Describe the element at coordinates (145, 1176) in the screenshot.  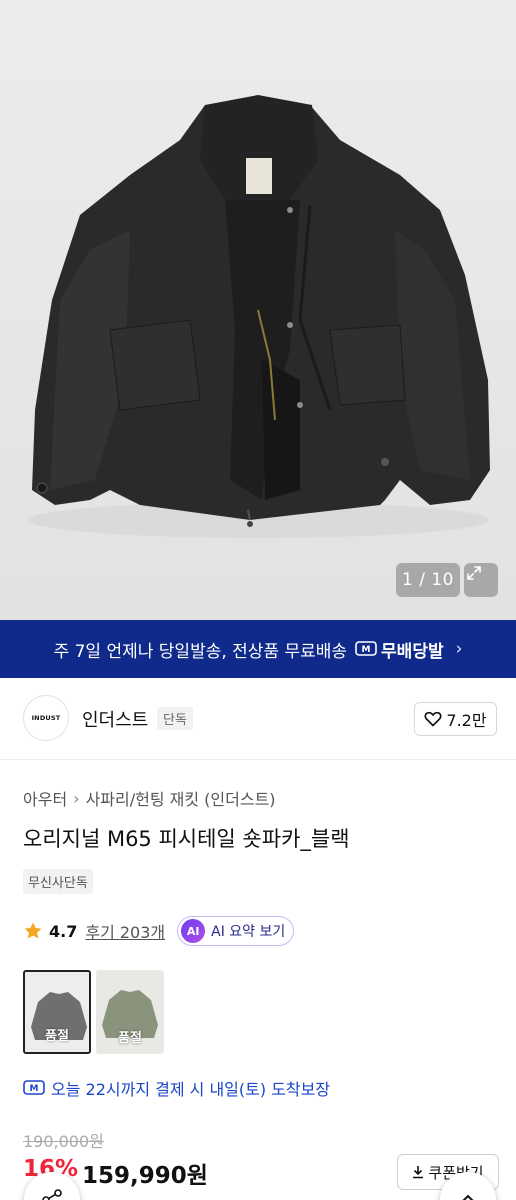
I see `sale-price: 159,990원` at that location.